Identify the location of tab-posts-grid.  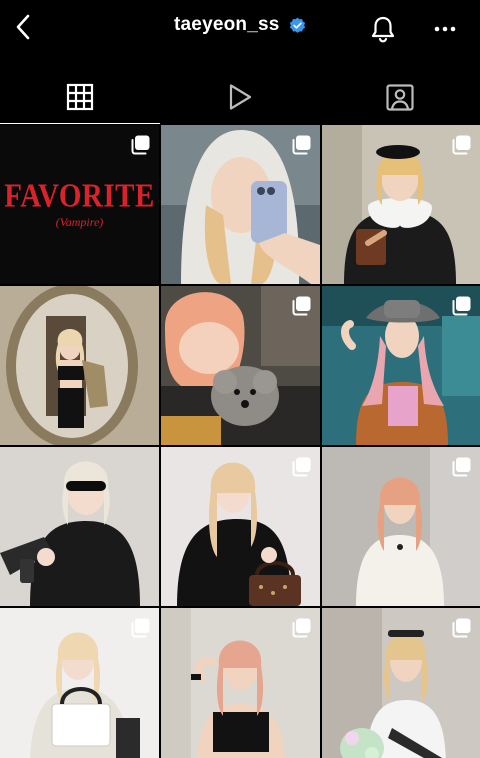
(80, 97).